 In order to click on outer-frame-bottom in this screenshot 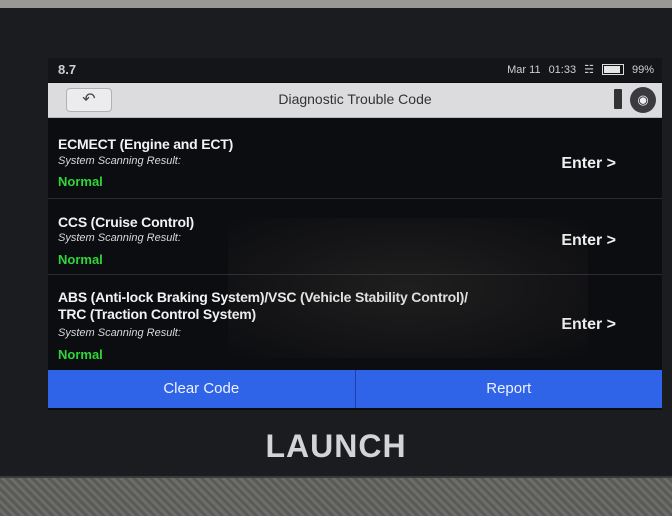, I will do `click(336, 496)`.